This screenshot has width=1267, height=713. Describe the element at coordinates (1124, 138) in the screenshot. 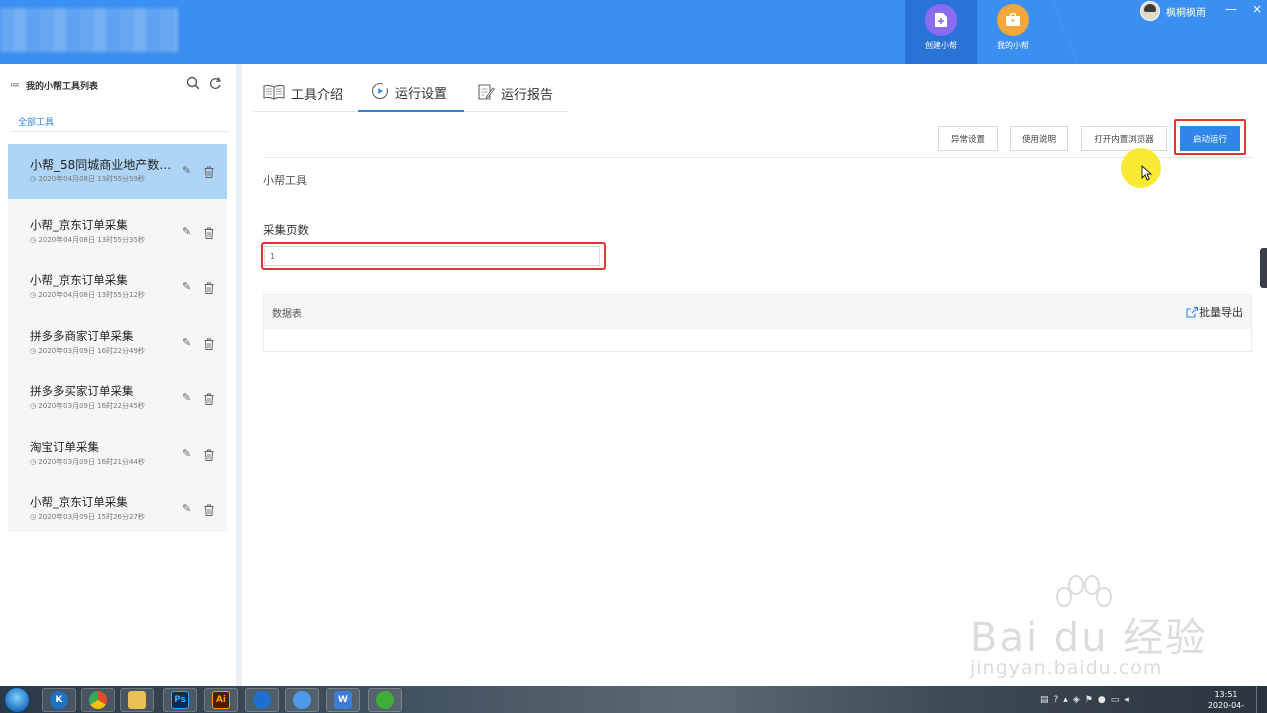

I see `open-browser-button: 打开内置浏览器` at that location.